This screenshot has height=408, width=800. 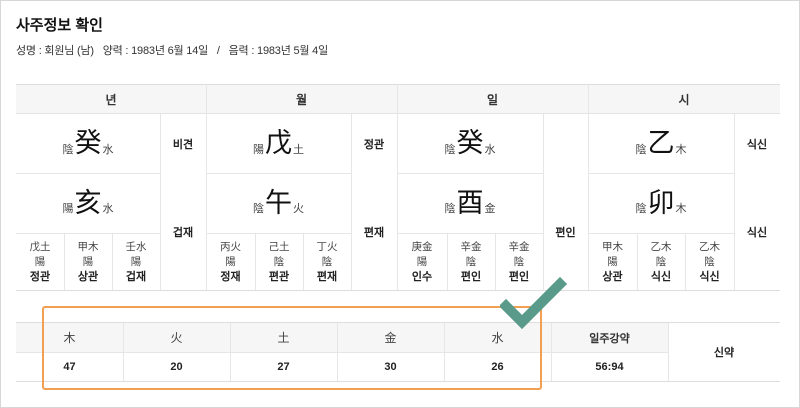 What do you see at coordinates (681, 149) in the screenshot?
I see `hour-stem-element: 木` at bounding box center [681, 149].